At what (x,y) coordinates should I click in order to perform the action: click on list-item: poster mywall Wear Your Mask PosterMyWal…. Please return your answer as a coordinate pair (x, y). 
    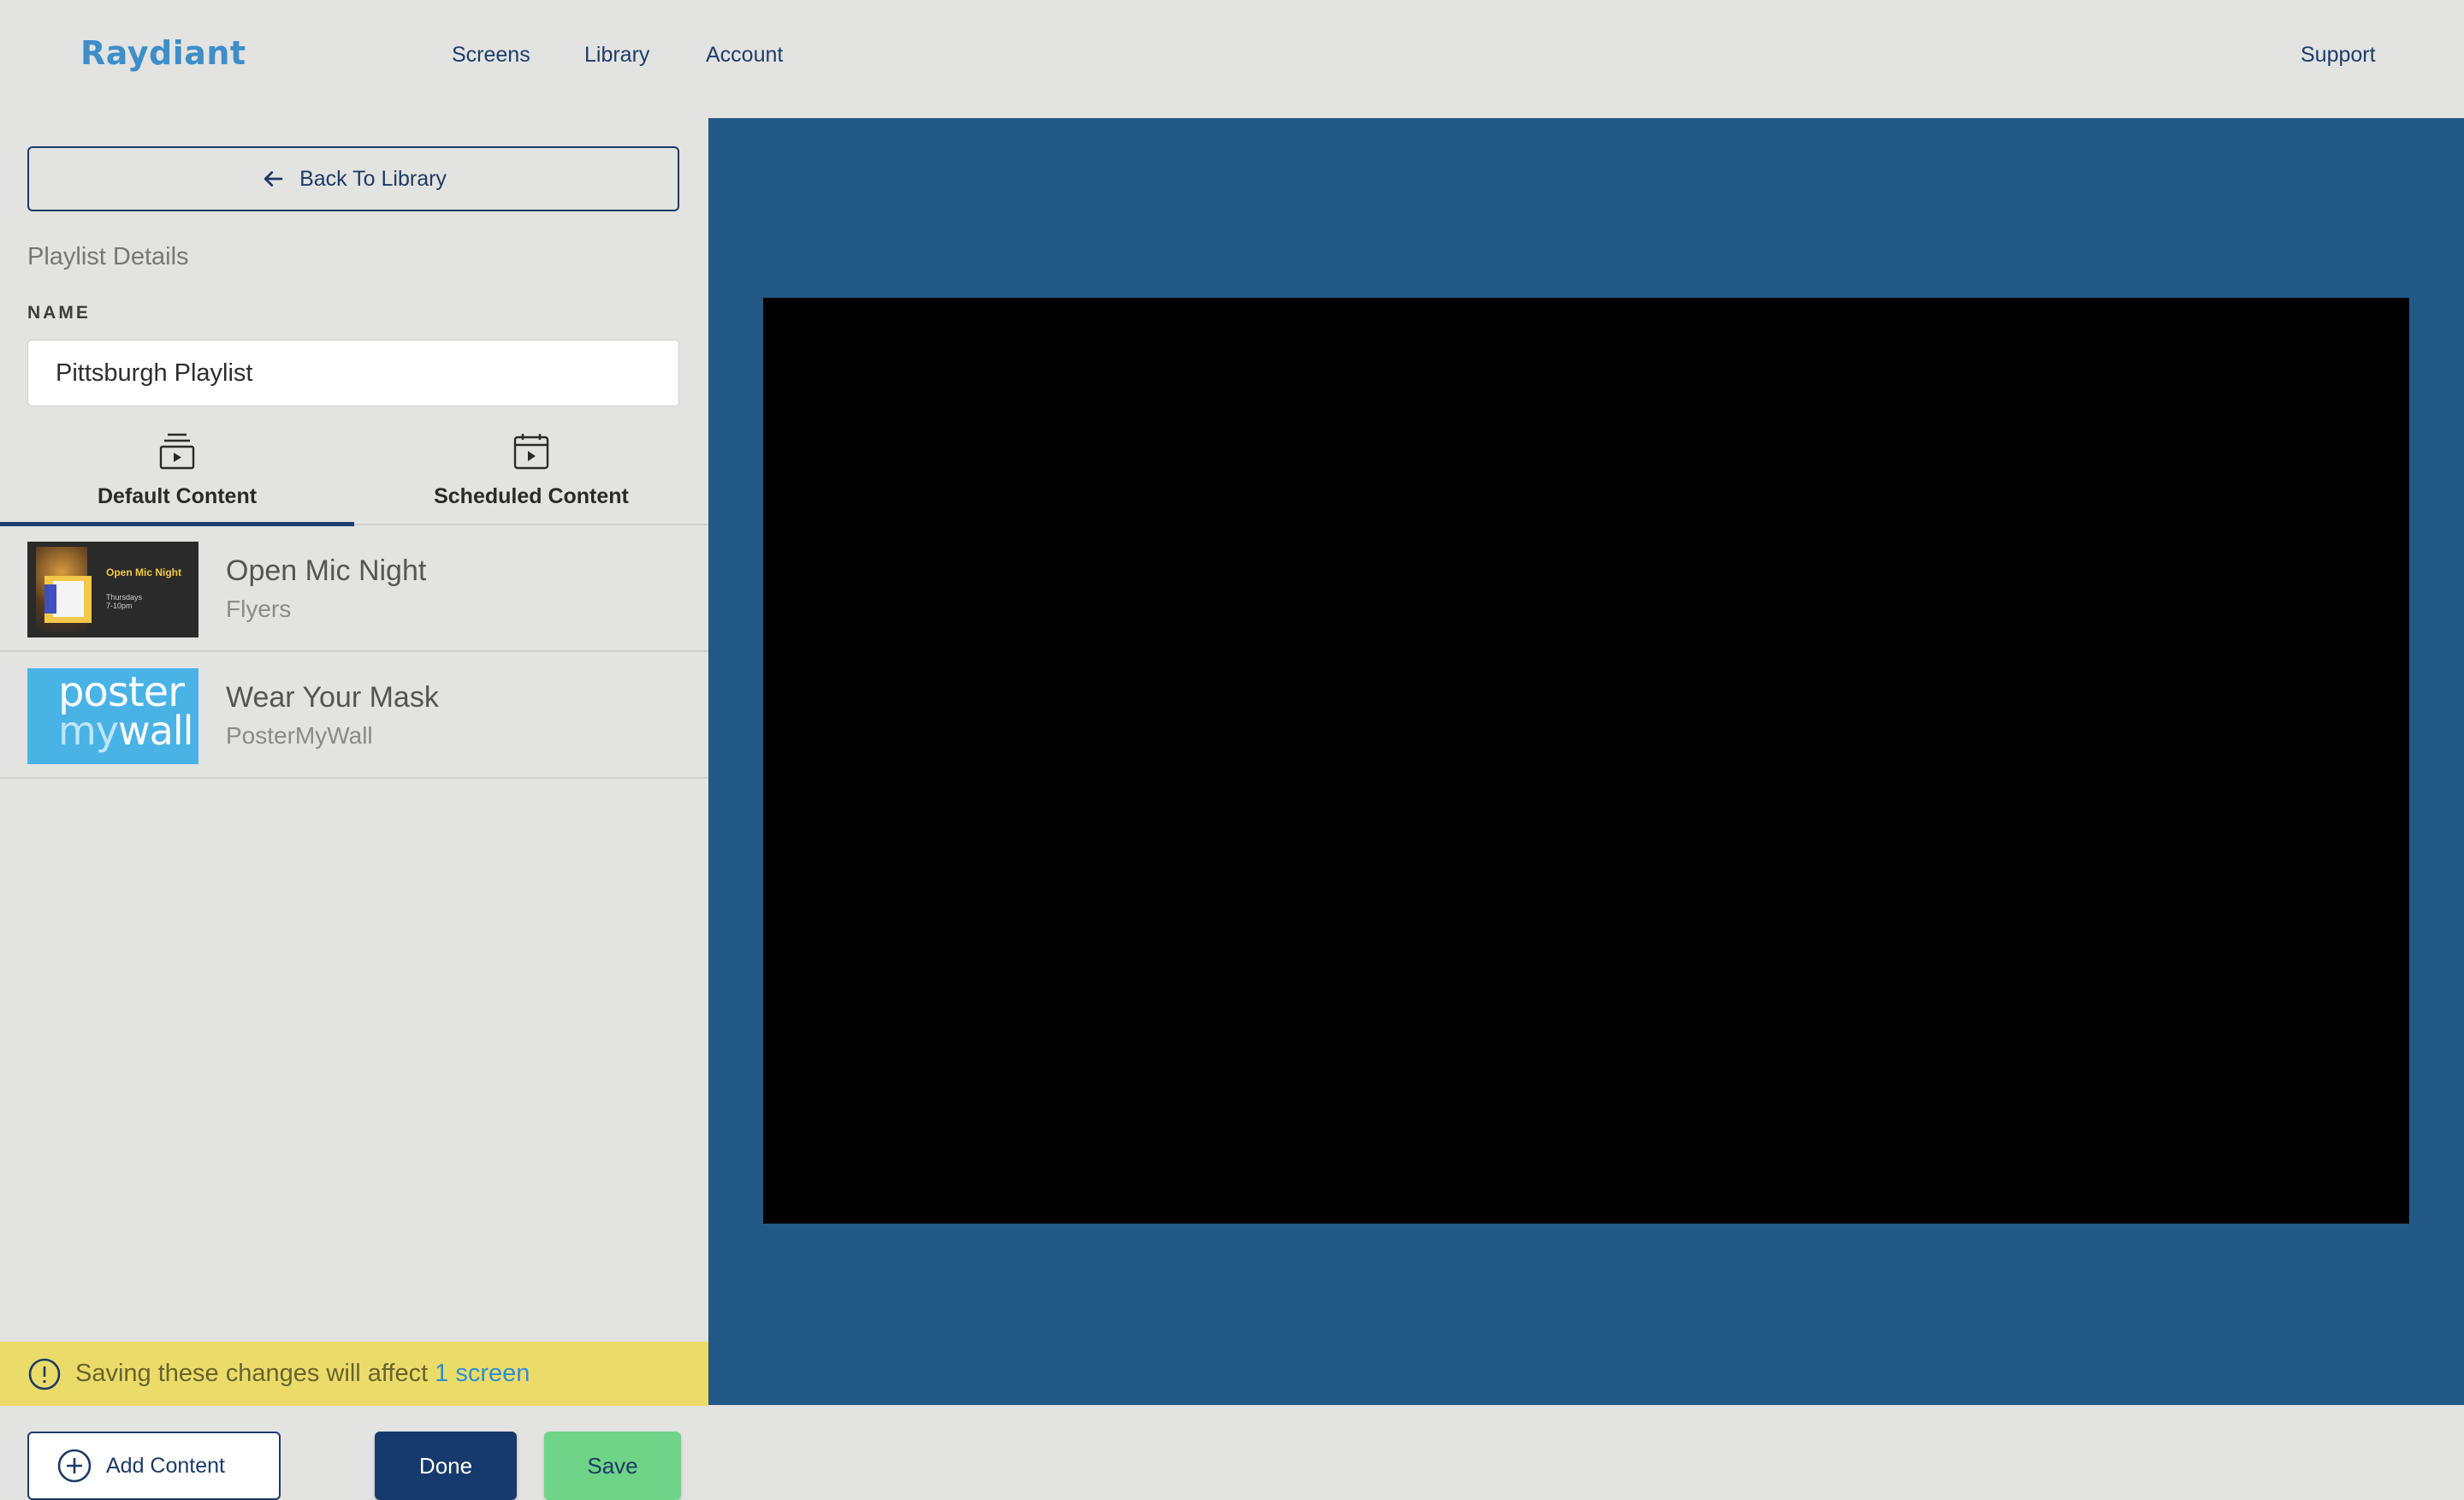
    Looking at the image, I should click on (354, 715).